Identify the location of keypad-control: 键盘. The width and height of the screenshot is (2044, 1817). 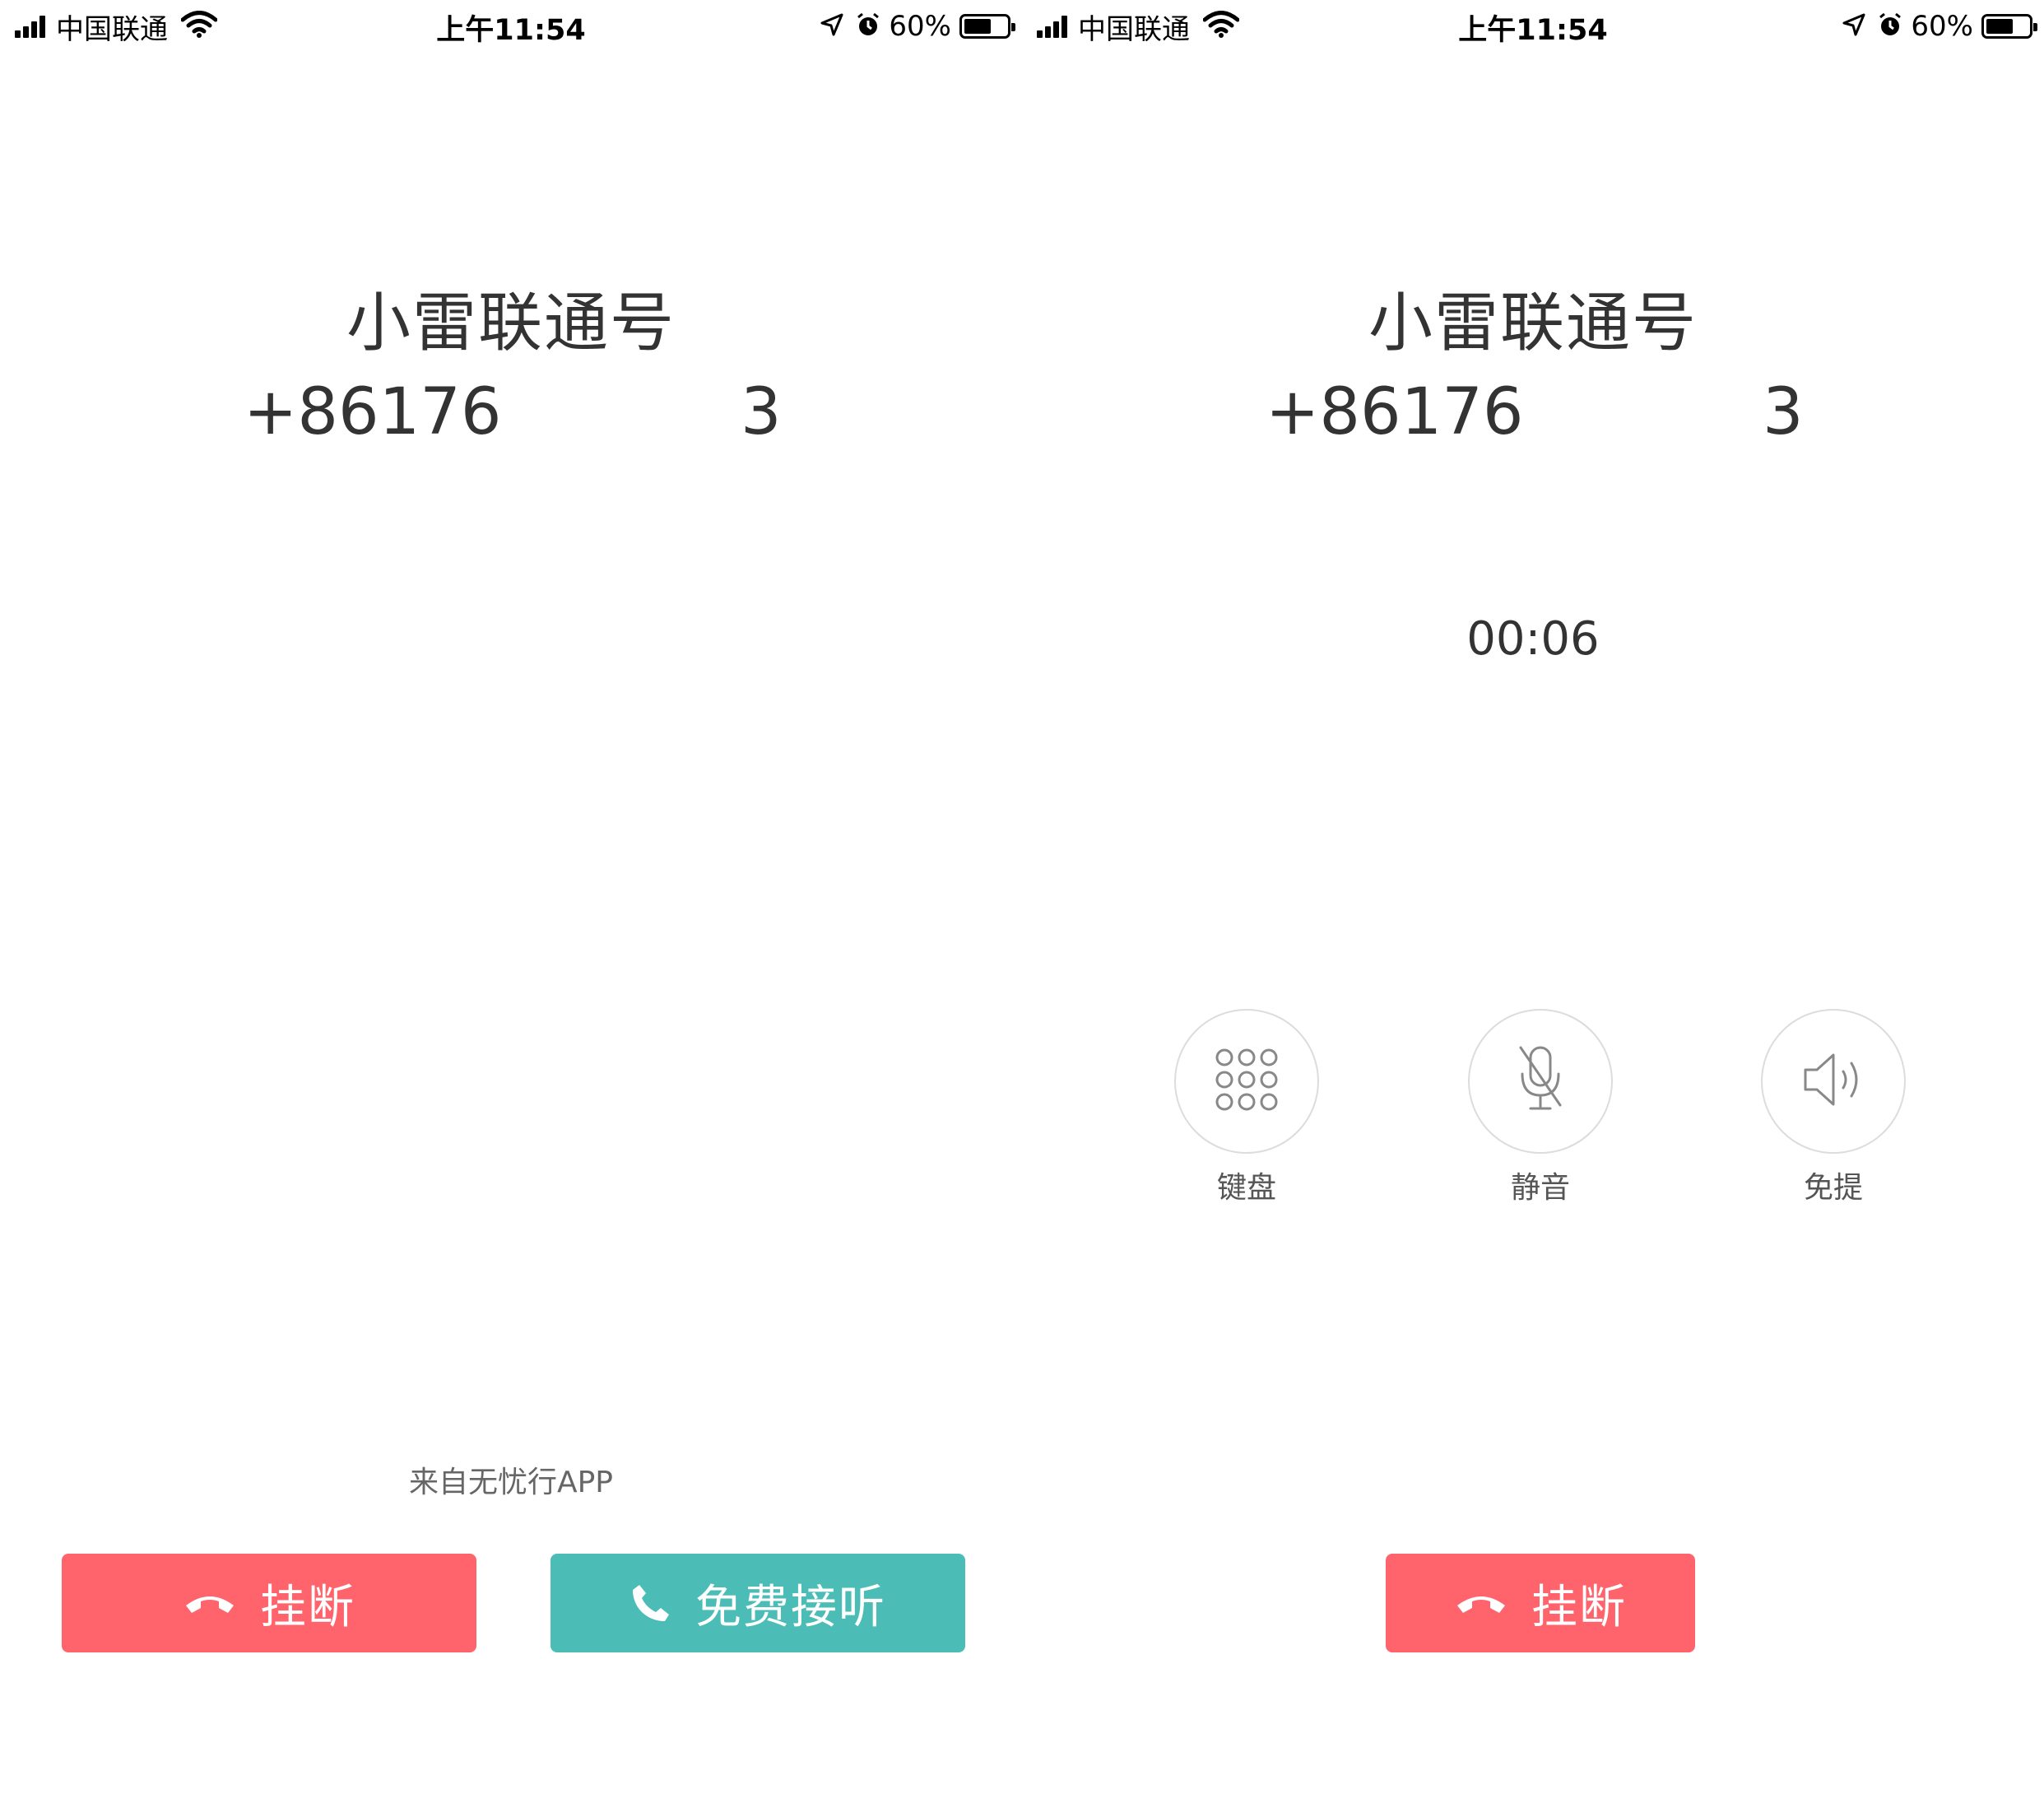
(1247, 1107).